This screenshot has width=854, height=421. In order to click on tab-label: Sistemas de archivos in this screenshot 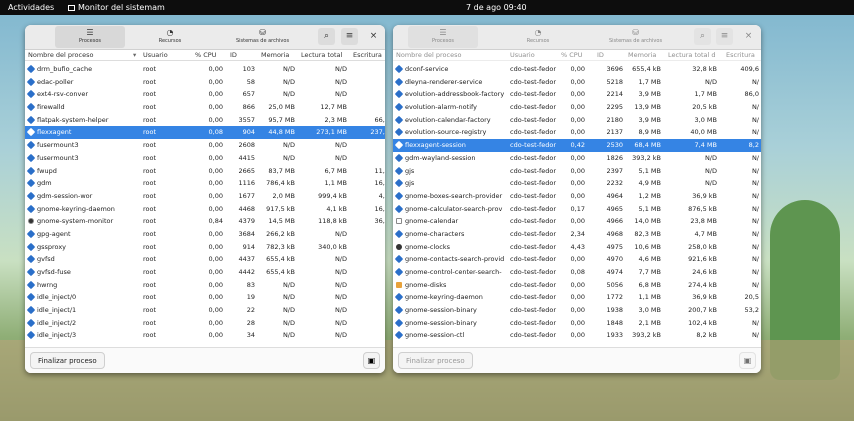, I will do `click(262, 41)`.